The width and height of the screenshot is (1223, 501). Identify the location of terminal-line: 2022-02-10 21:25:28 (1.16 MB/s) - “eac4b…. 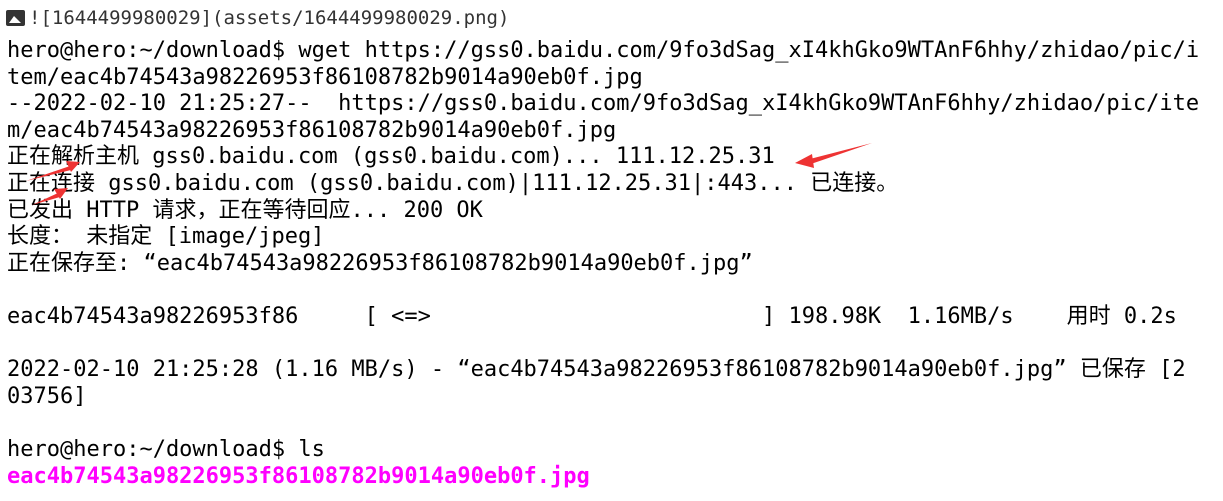
(596, 370).